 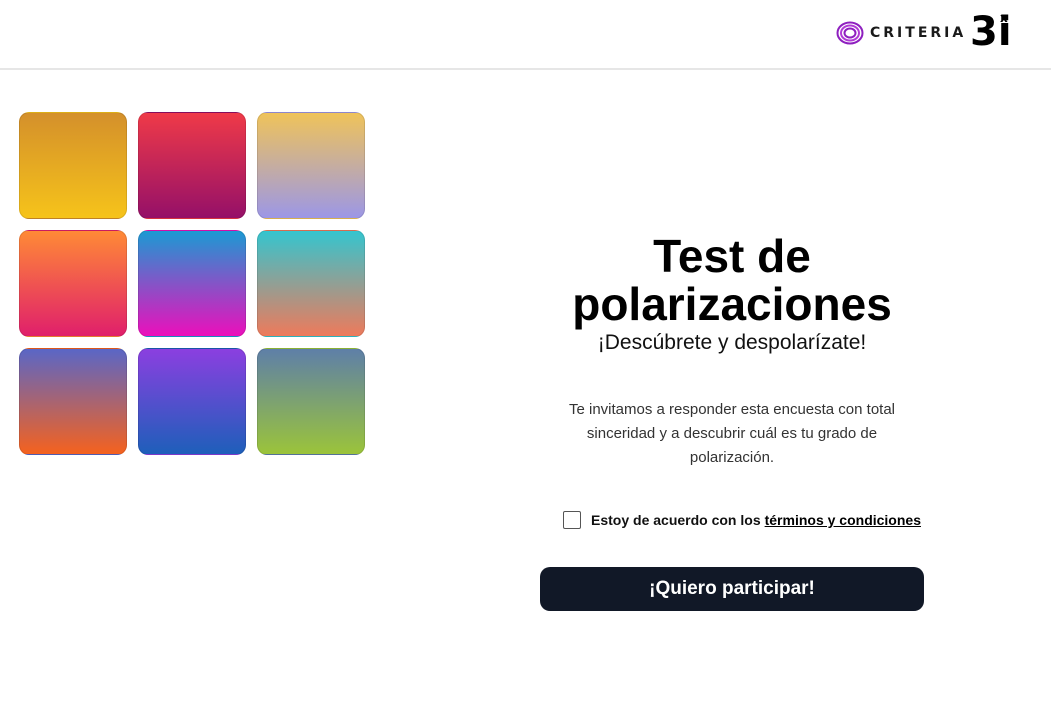 What do you see at coordinates (525, 35) in the screenshot?
I see `top-header: CRITERIA 3xi` at bounding box center [525, 35].